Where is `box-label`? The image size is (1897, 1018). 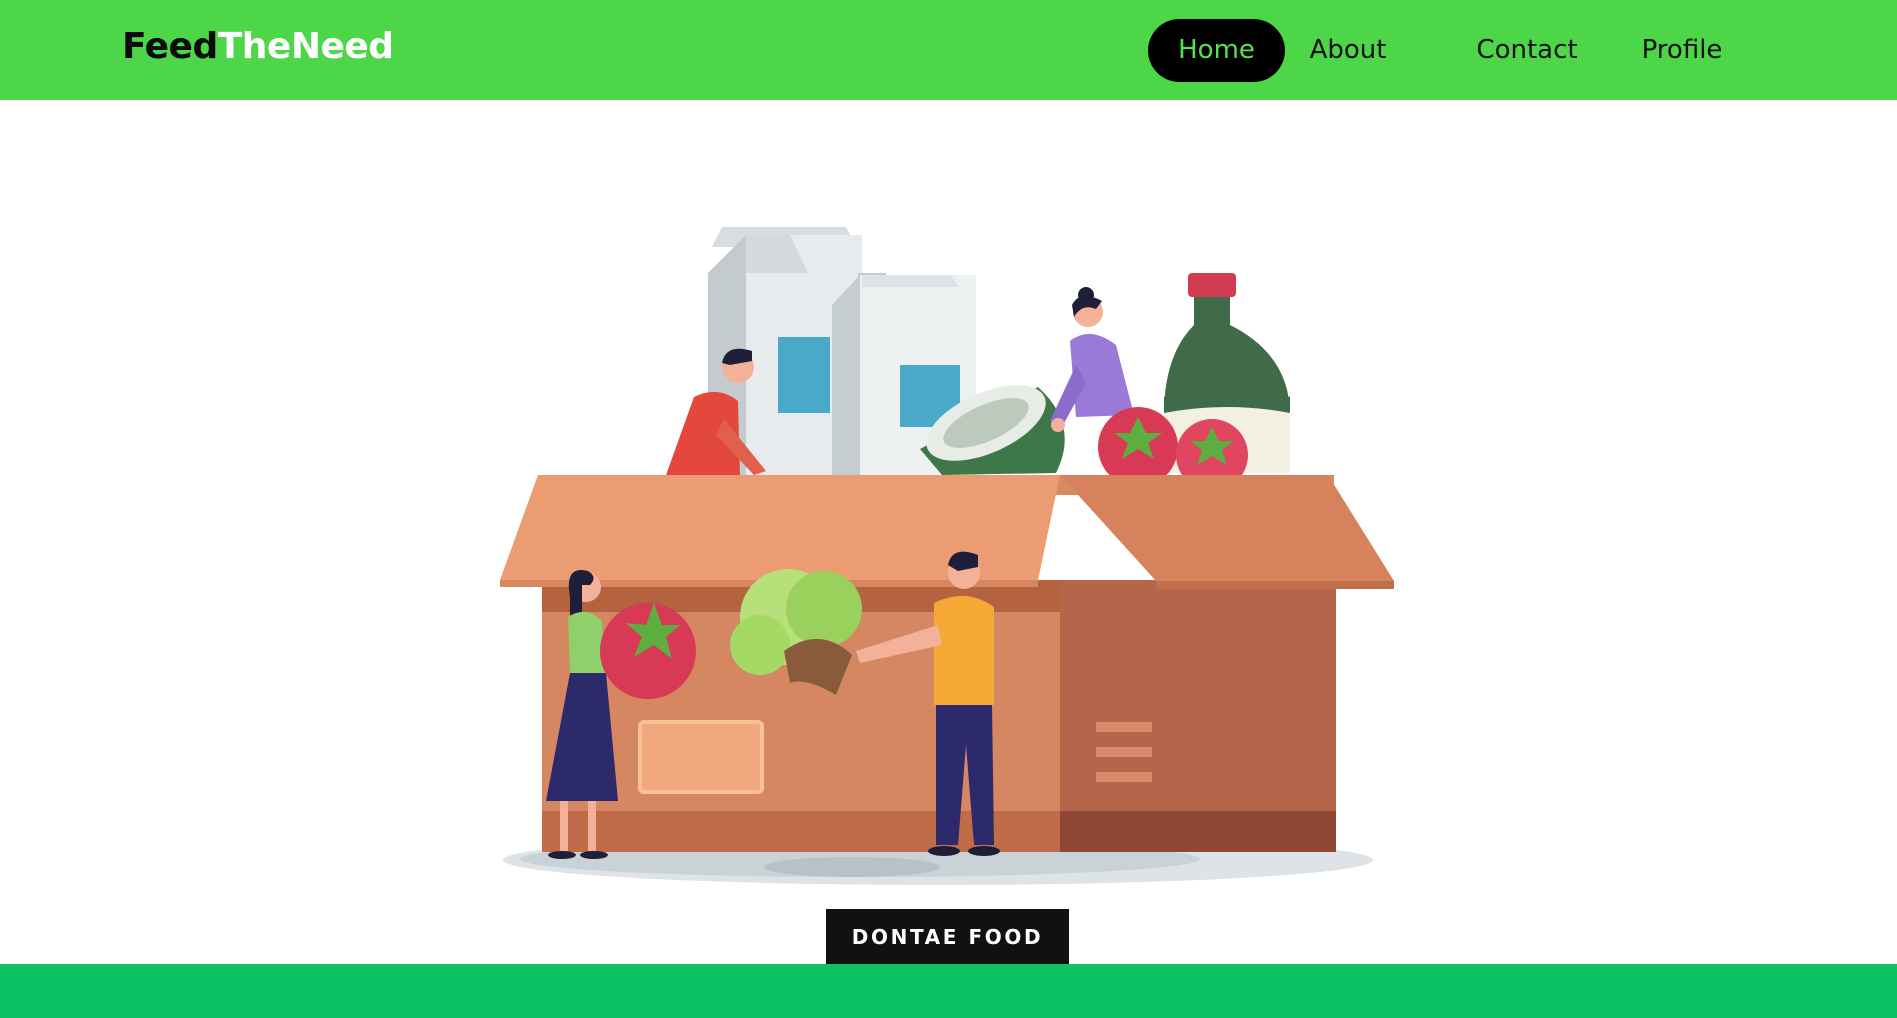 box-label is located at coordinates (701, 757).